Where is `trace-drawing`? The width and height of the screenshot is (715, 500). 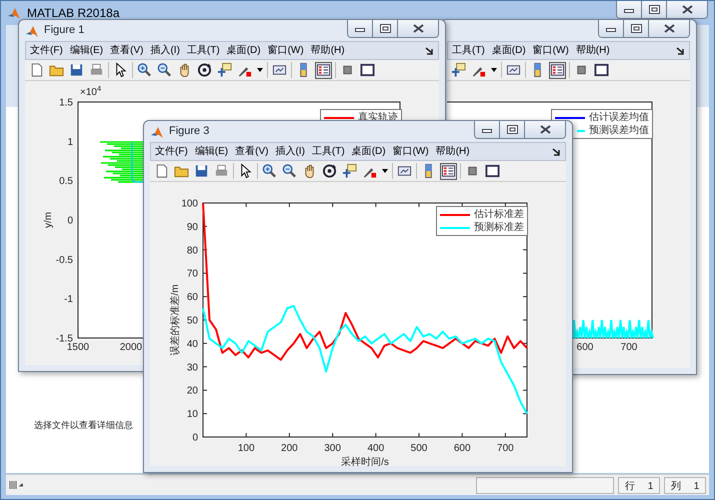 trace-drawing is located at coordinates (122, 162).